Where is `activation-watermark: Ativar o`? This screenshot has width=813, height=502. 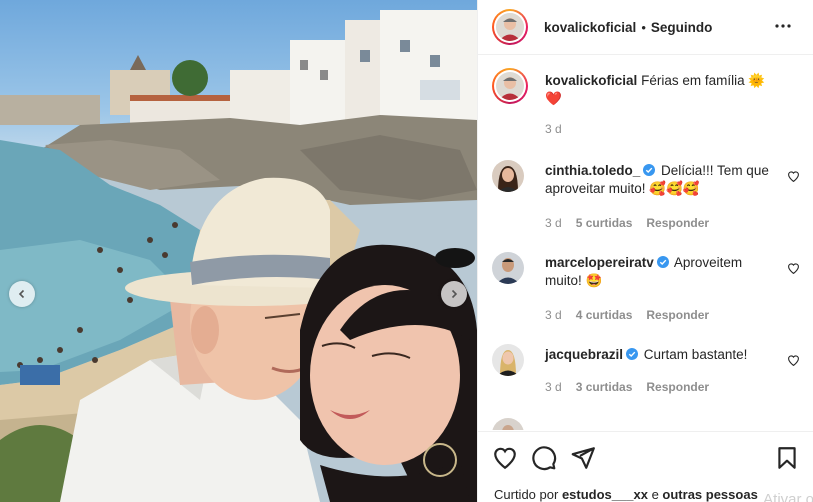
activation-watermark: Ativar o is located at coordinates (788, 496).